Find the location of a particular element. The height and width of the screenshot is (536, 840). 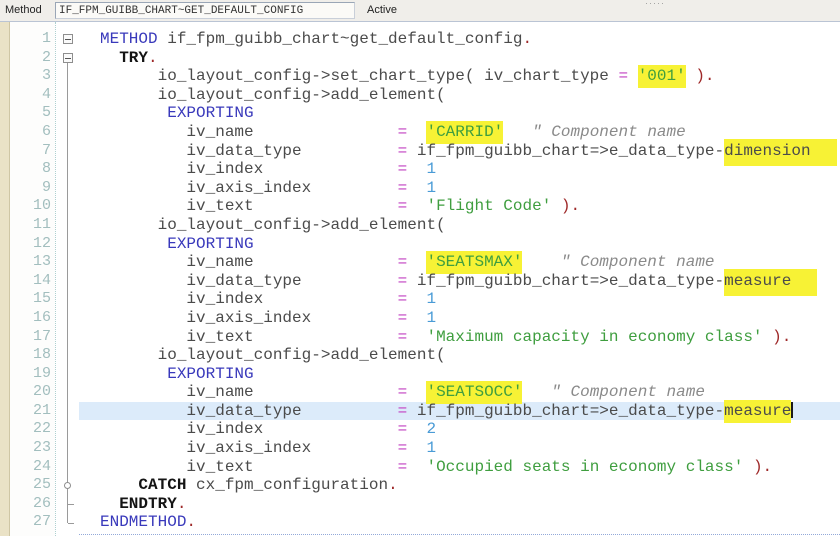

line-number: 5 is located at coordinates (32, 113).